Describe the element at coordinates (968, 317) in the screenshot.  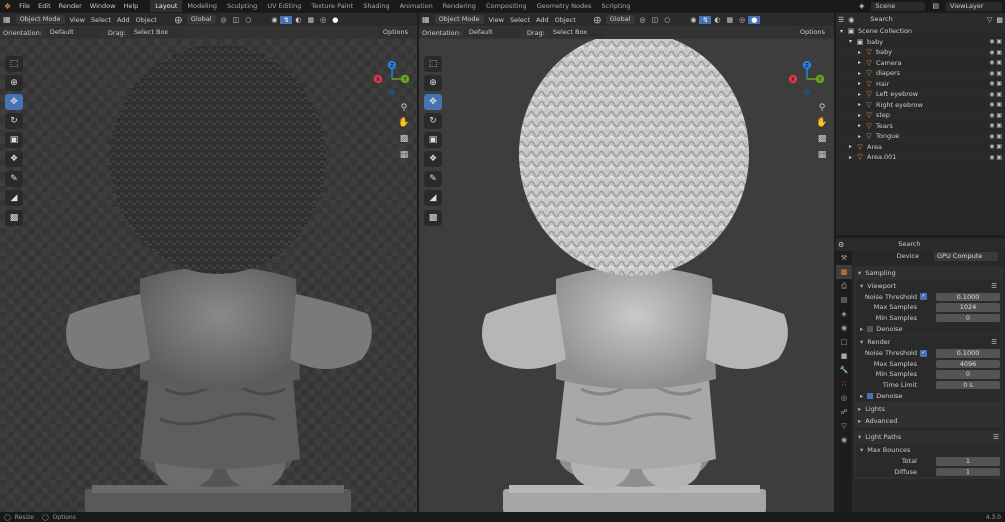
I see `vp-min-field: 0` at that location.